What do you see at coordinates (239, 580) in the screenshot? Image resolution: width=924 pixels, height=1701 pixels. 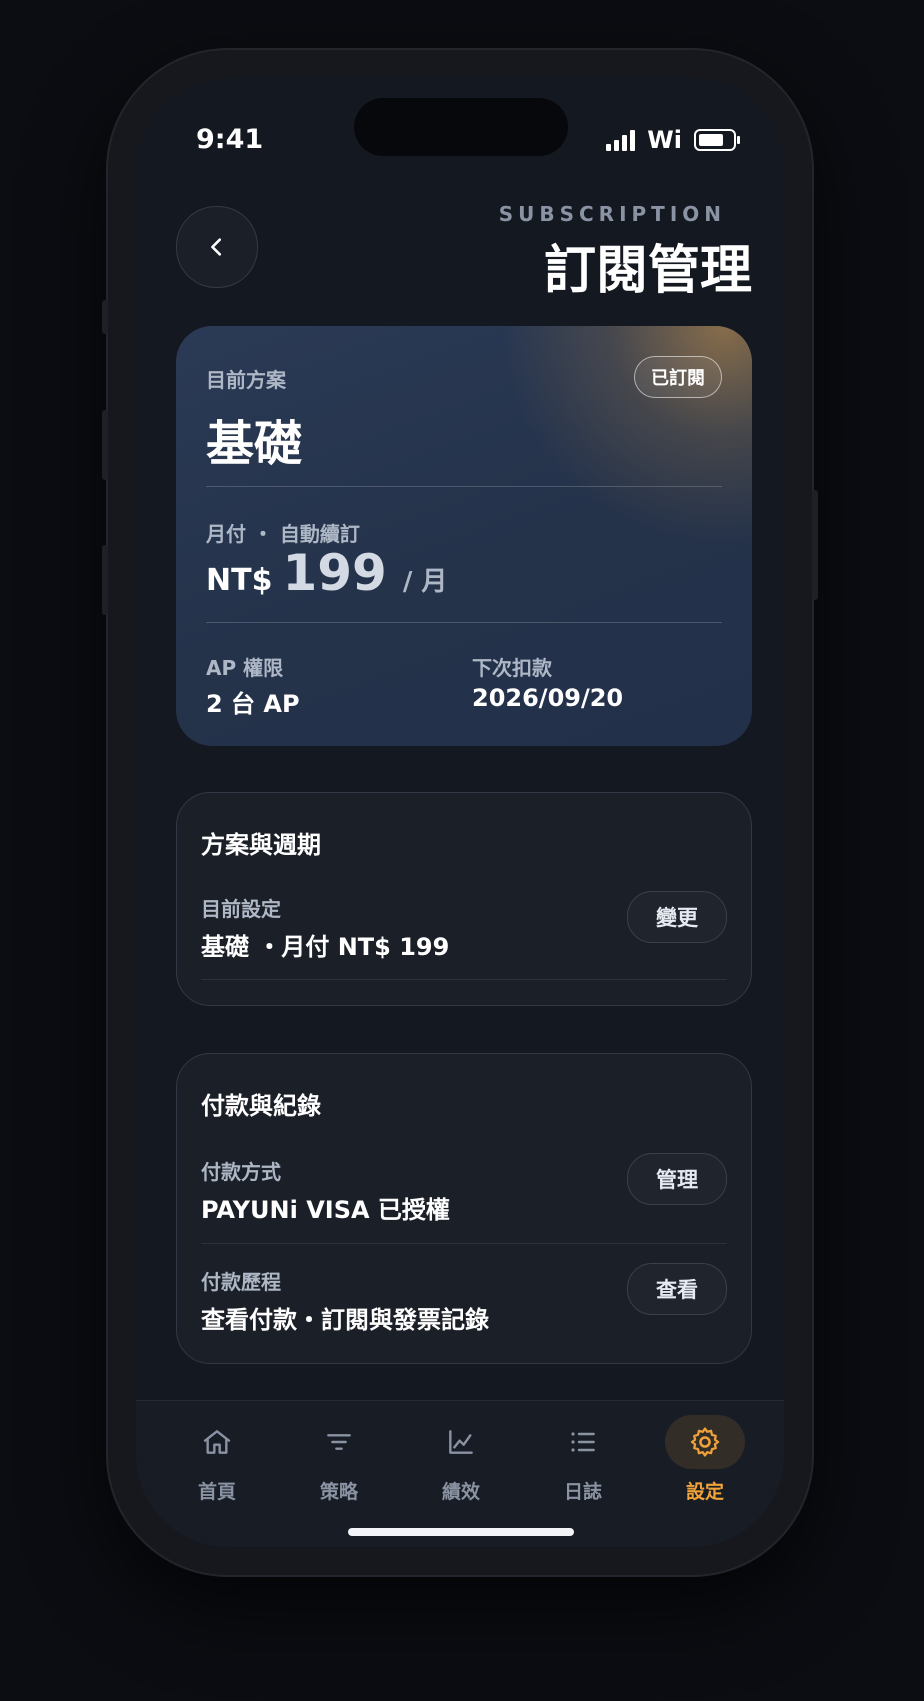 I see `price-currency: NT$` at bounding box center [239, 580].